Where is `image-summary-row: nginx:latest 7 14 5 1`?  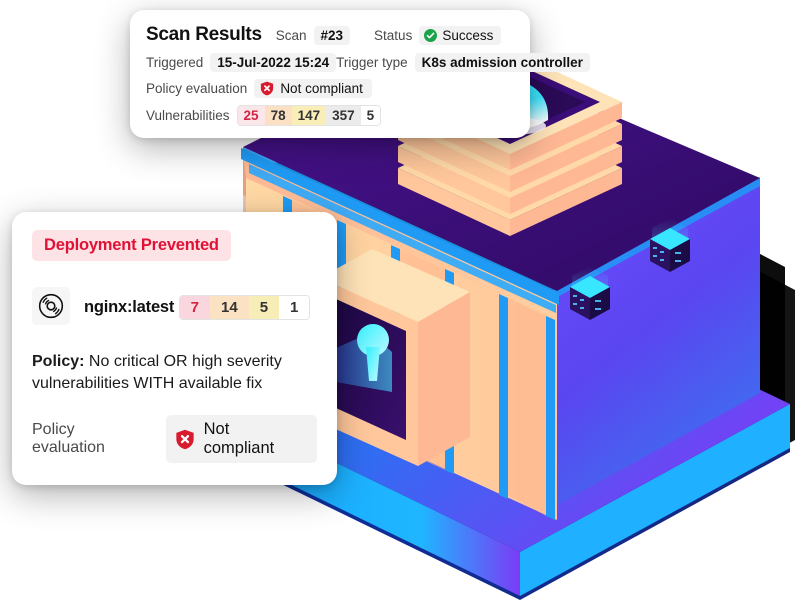 image-summary-row: nginx:latest 7 14 5 1 is located at coordinates (174, 306).